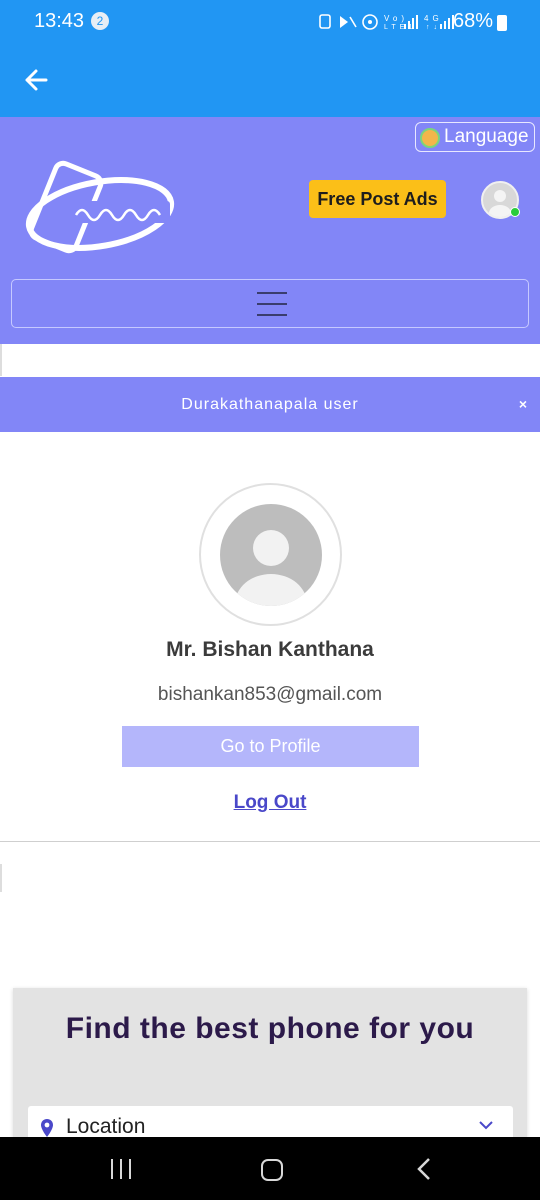 Image resolution: width=540 pixels, height=1200 pixels. I want to click on language-icon, so click(430, 138).